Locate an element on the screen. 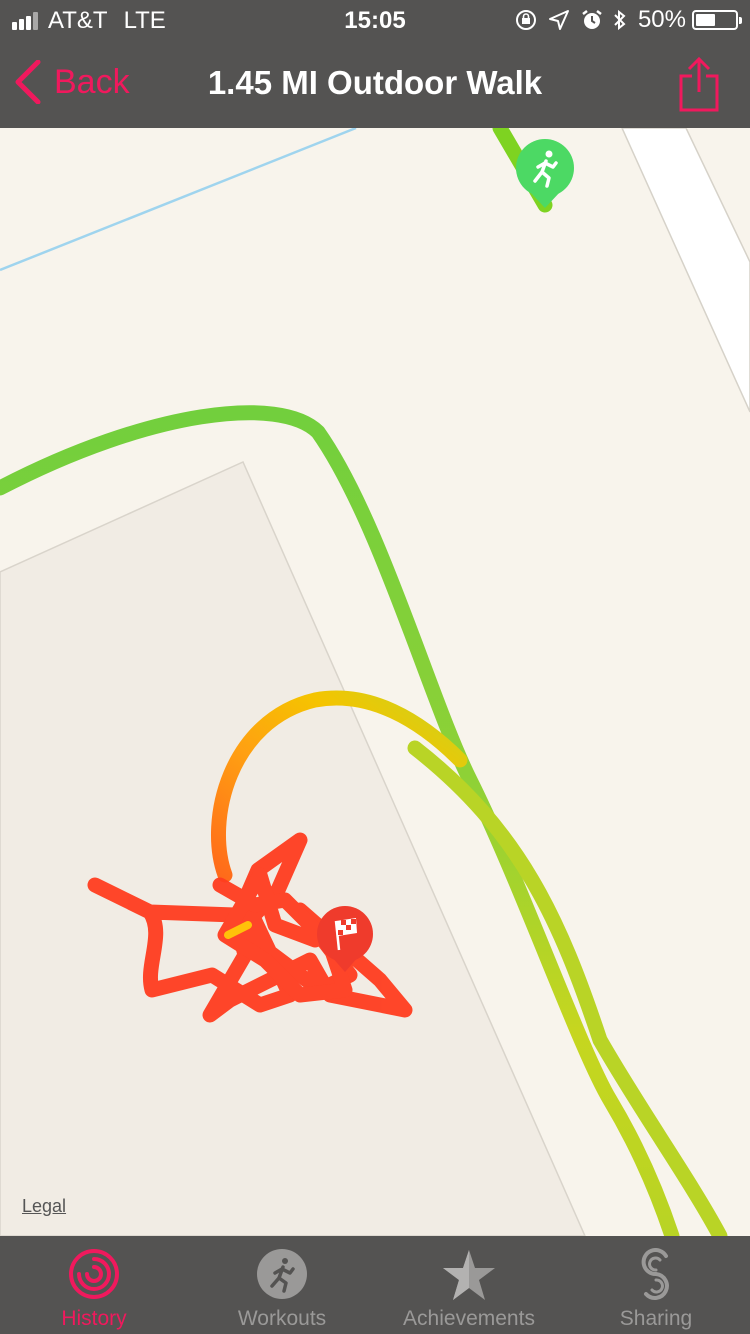 Image resolution: width=750 pixels, height=1334 pixels. tab-workouts: Workouts is located at coordinates (282, 1285).